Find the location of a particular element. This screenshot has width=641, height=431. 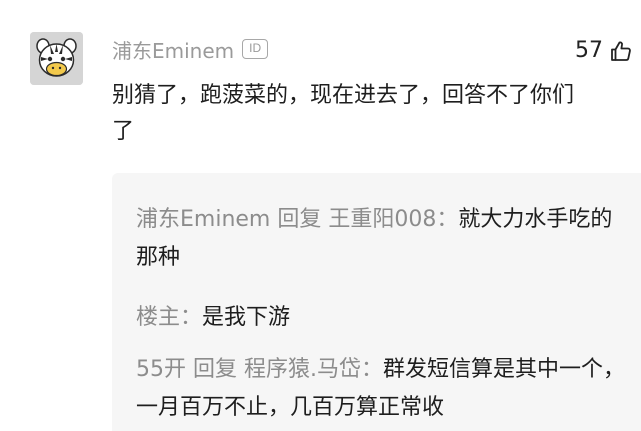

id-badge-icon: ID is located at coordinates (255, 49).